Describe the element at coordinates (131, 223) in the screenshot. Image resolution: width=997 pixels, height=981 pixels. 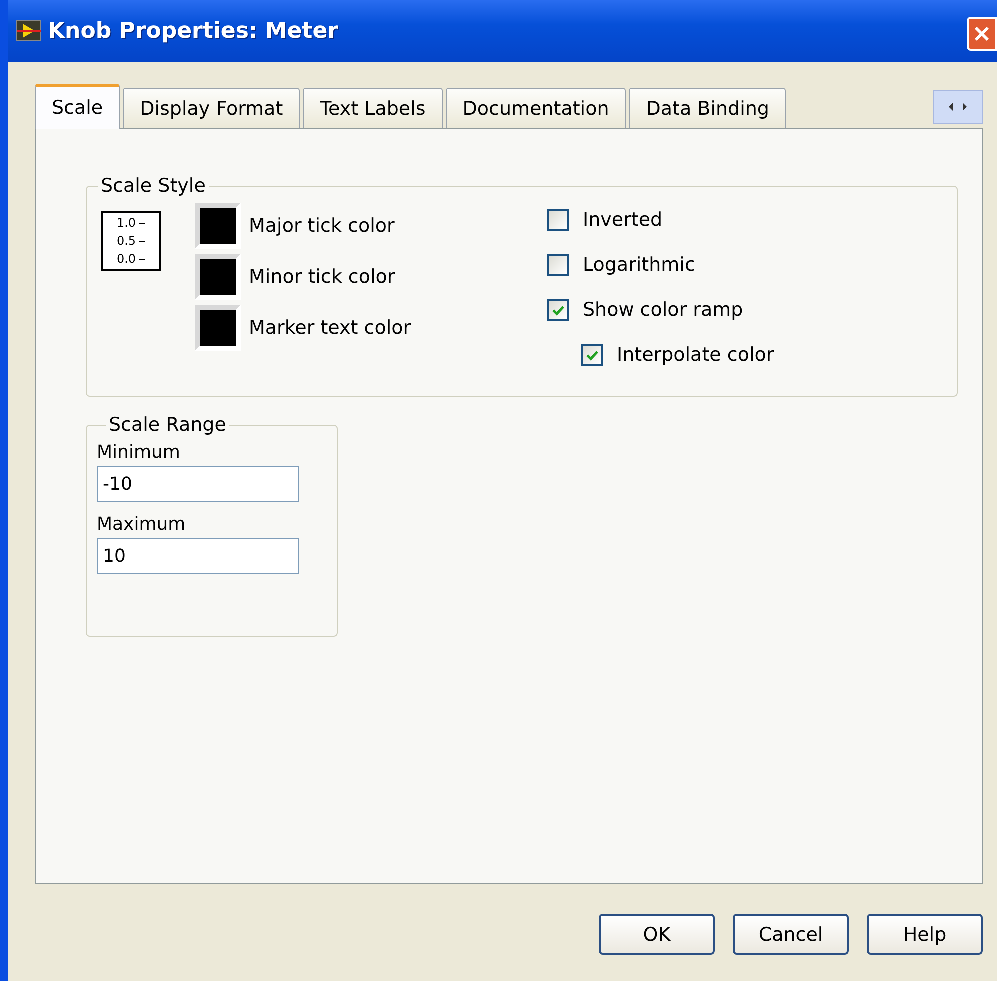
I see `scale-label: 1.0` at that location.